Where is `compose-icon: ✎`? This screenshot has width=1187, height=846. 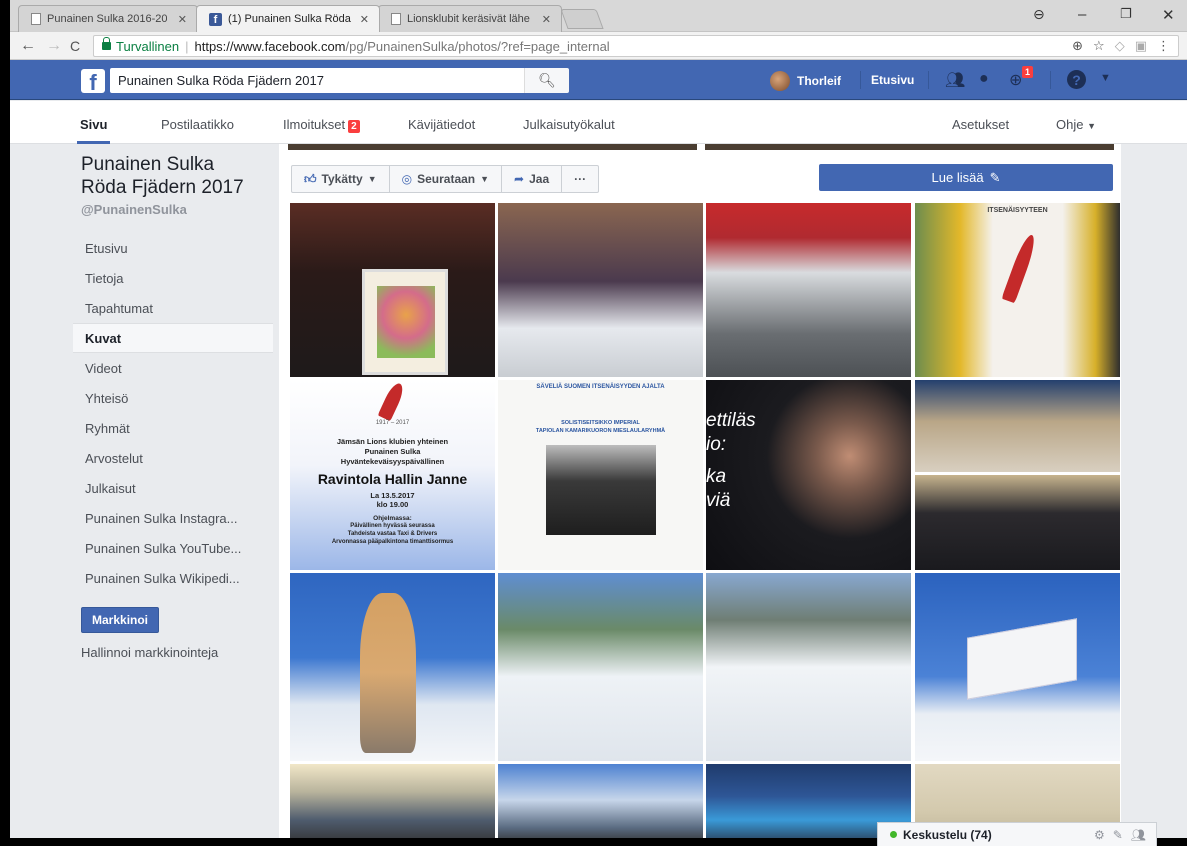
compose-icon: ✎ is located at coordinates (1118, 835).